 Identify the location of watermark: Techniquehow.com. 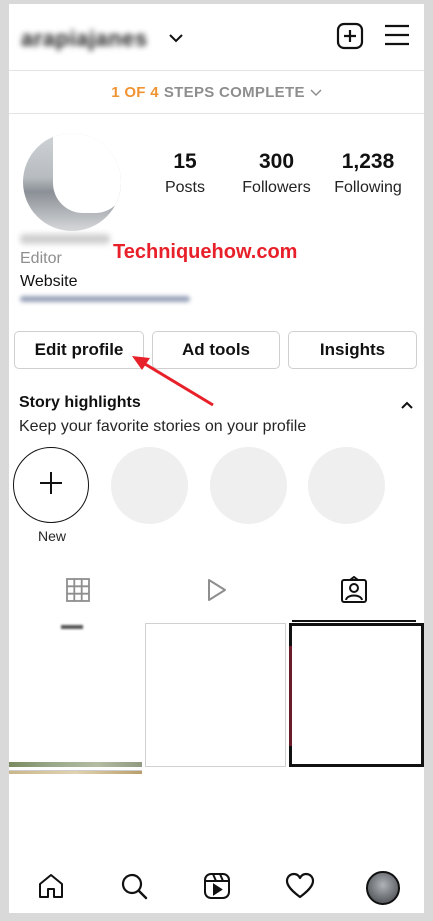
(205, 252).